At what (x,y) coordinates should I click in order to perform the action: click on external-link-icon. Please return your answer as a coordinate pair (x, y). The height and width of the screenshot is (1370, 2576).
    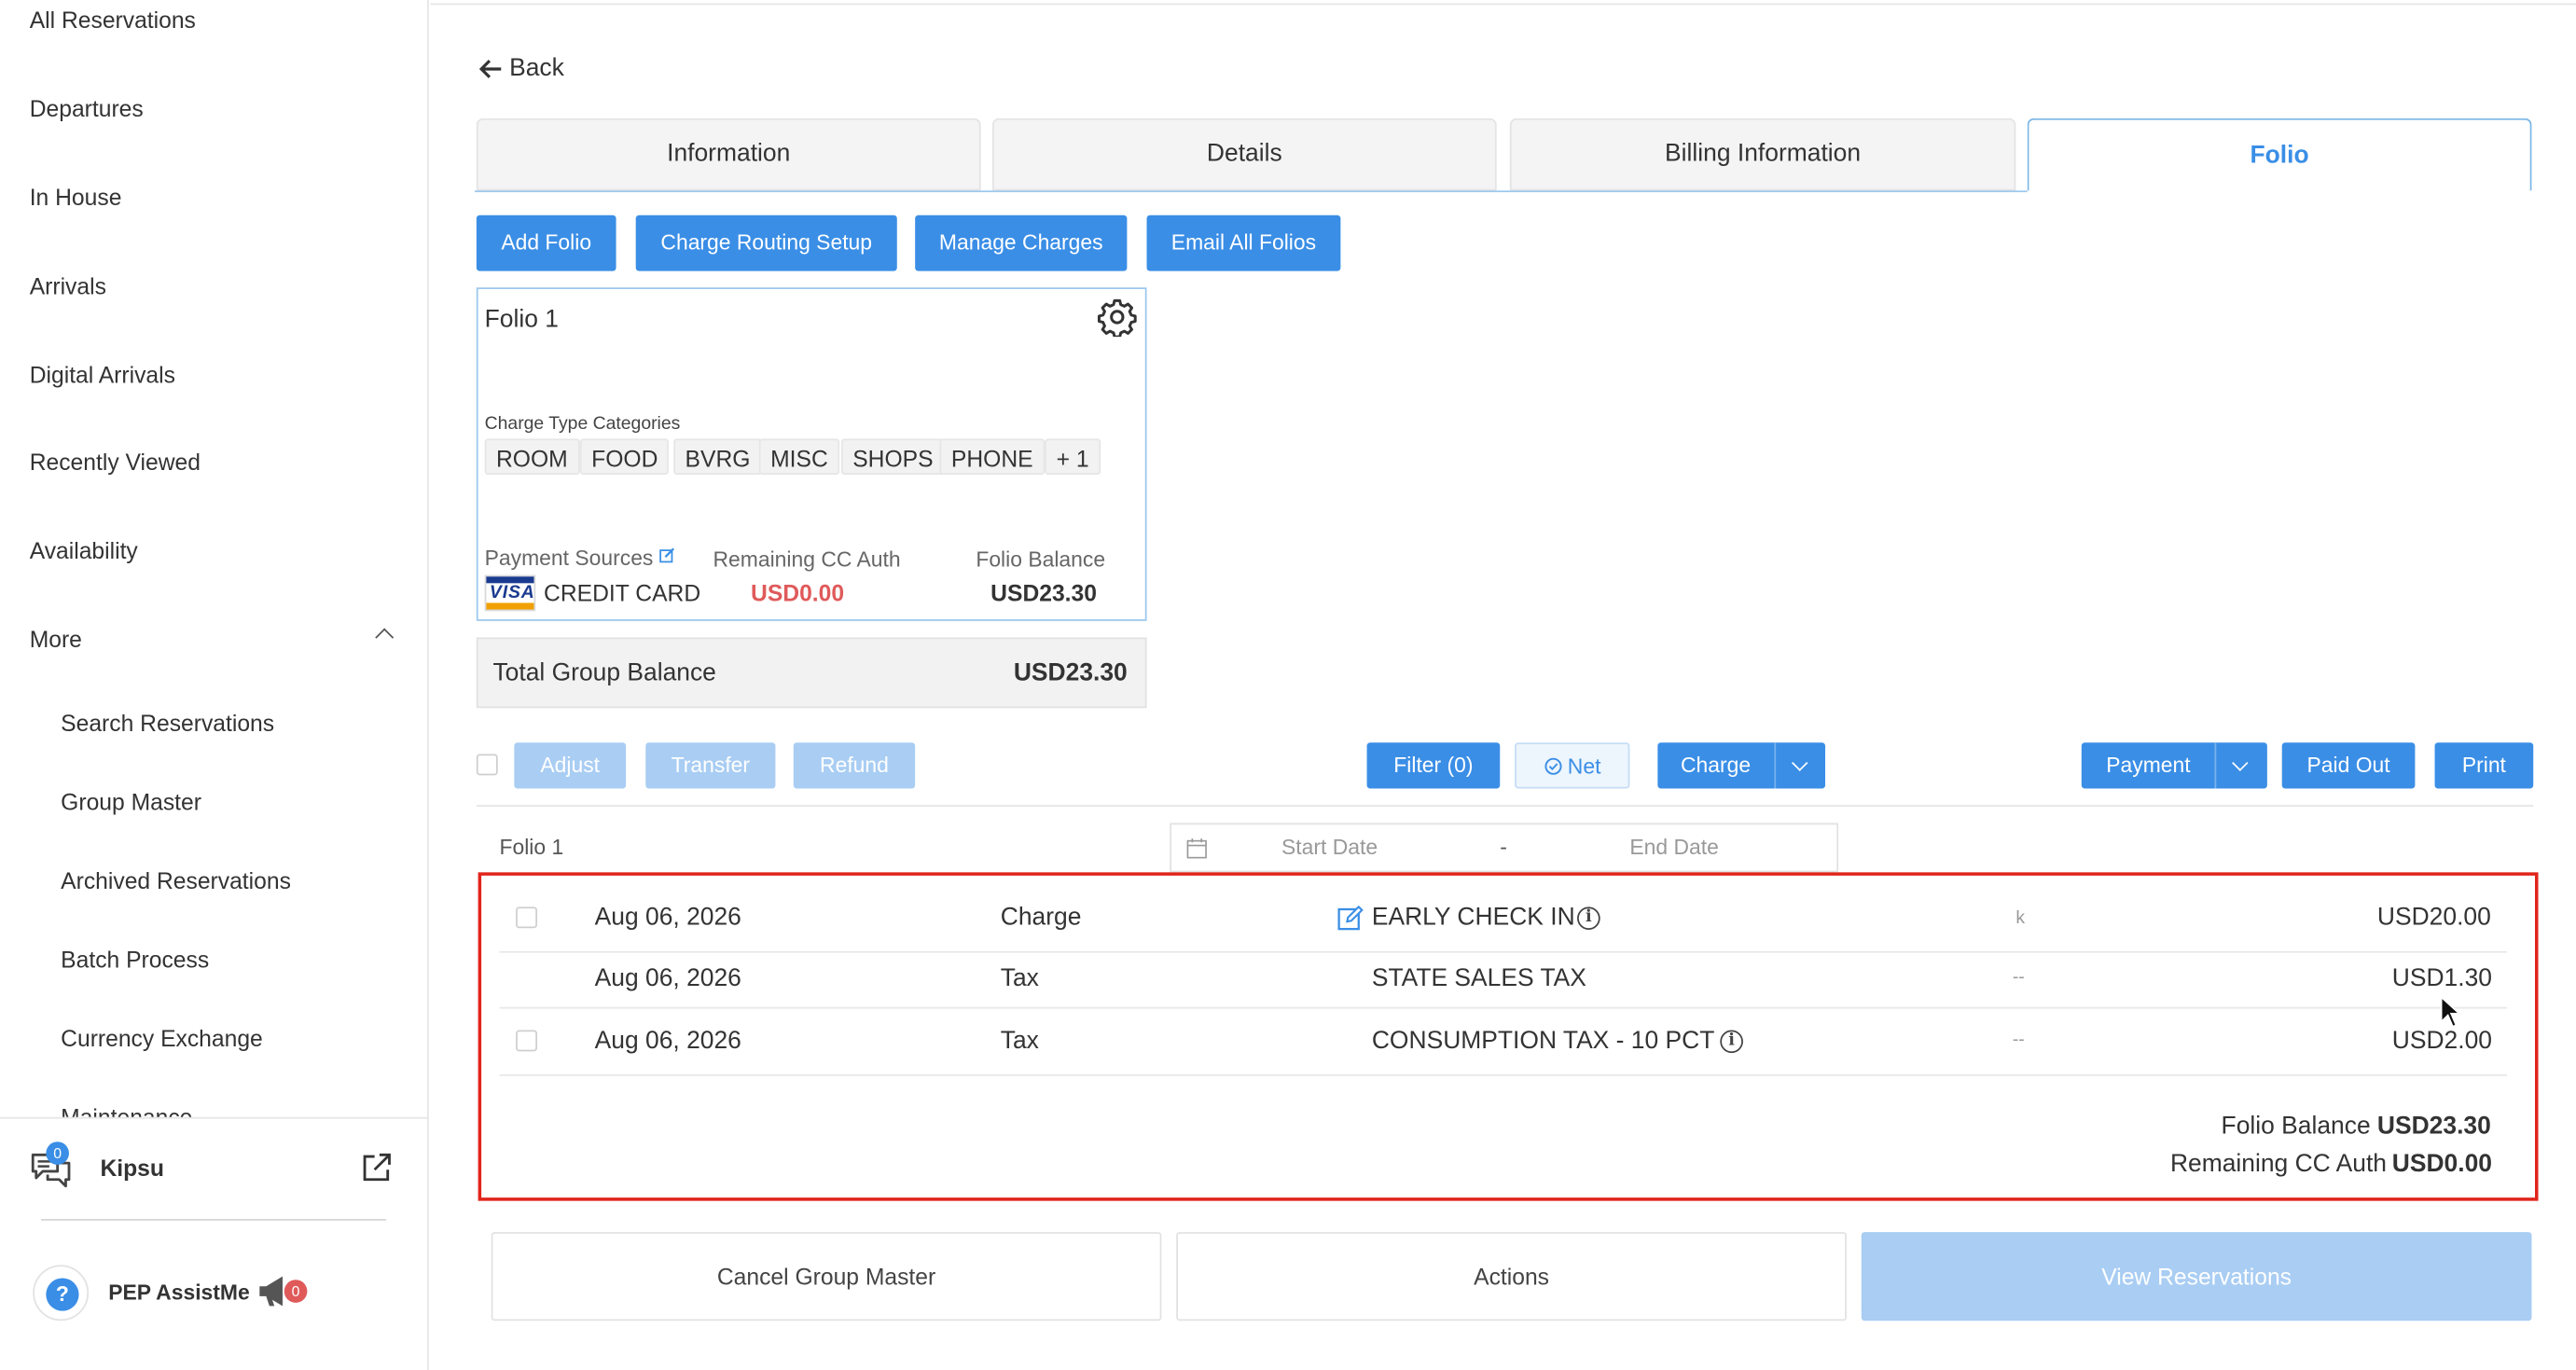
    Looking at the image, I should click on (376, 1172).